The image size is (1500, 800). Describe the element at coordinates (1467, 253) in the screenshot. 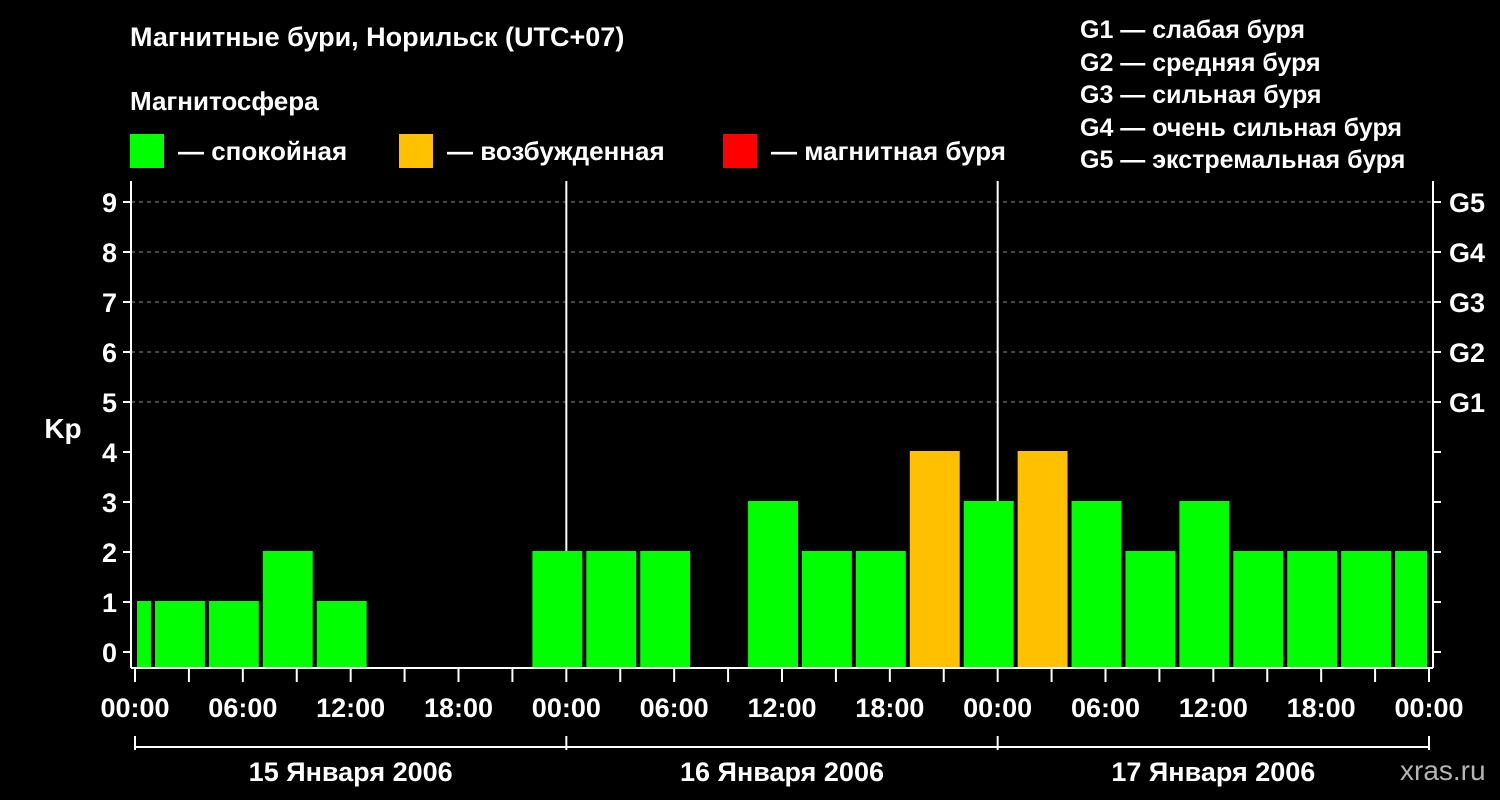

I see `g-level-label: G4` at that location.